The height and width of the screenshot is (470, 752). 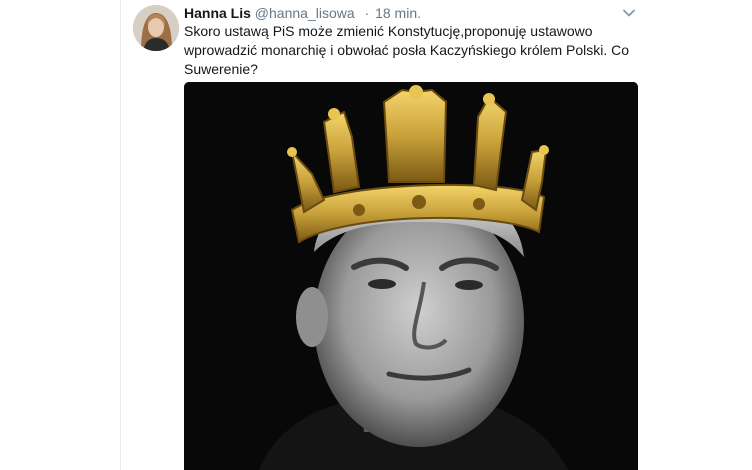 What do you see at coordinates (305, 13) in the screenshot?
I see `author-handle: @hanna_lisowa` at bounding box center [305, 13].